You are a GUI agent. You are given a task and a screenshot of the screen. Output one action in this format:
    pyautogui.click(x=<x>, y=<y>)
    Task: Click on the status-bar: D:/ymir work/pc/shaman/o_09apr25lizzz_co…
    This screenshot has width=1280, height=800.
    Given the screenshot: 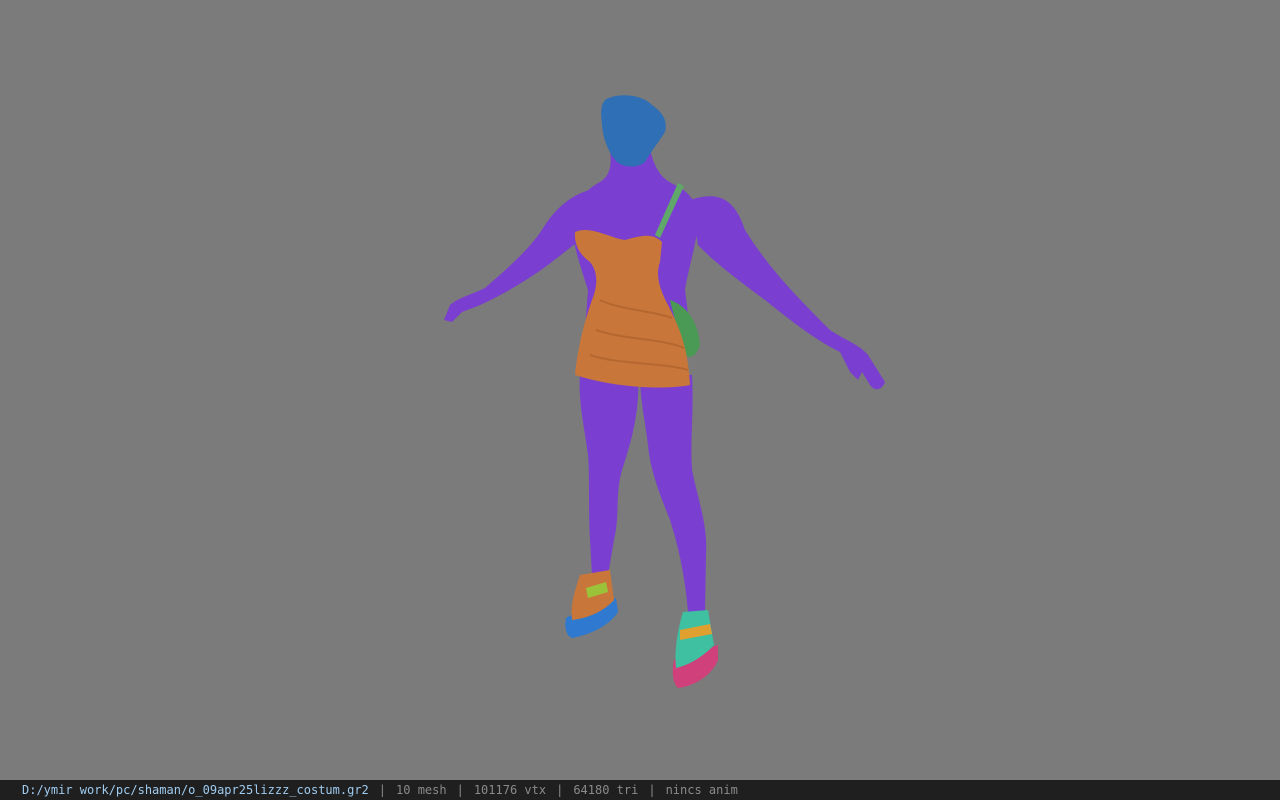 What is the action you would take?
    pyautogui.click(x=640, y=790)
    